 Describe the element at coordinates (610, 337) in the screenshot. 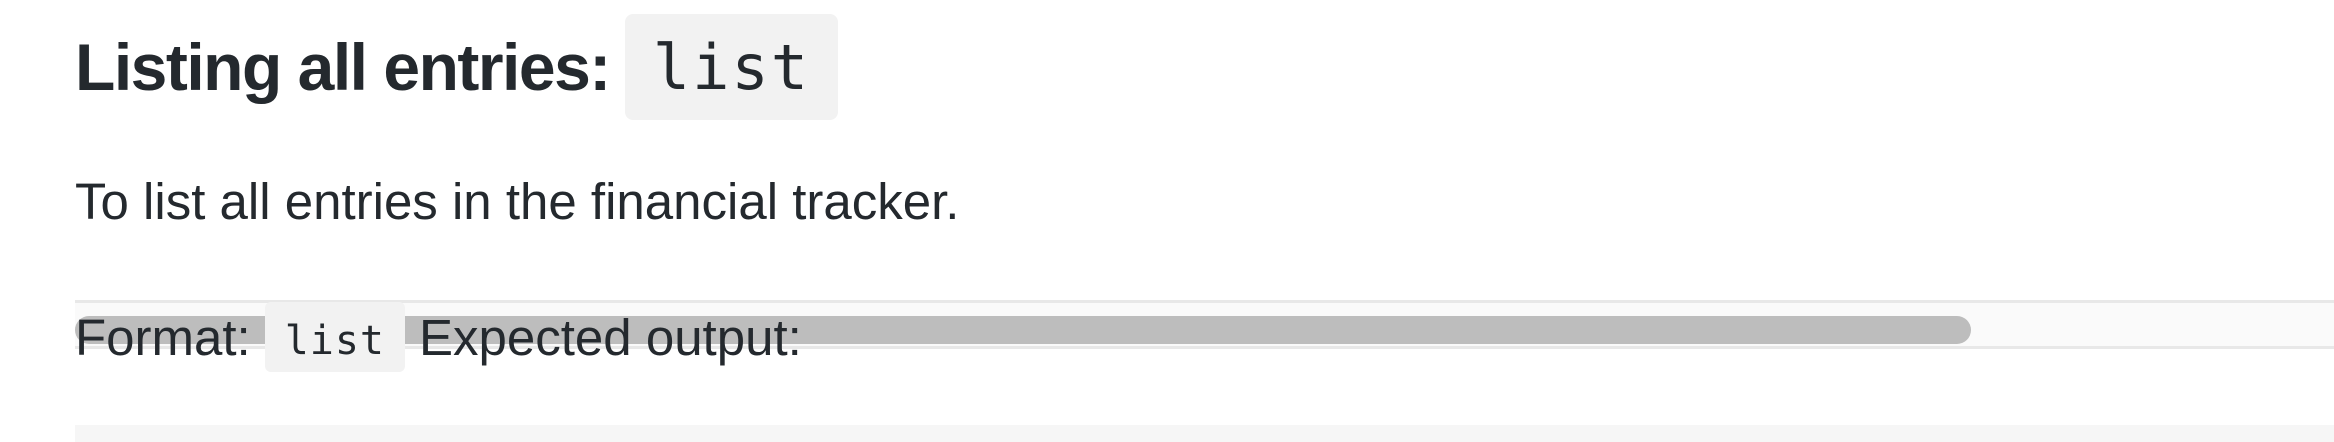

I see `expected-output-label: Expected output:` at that location.